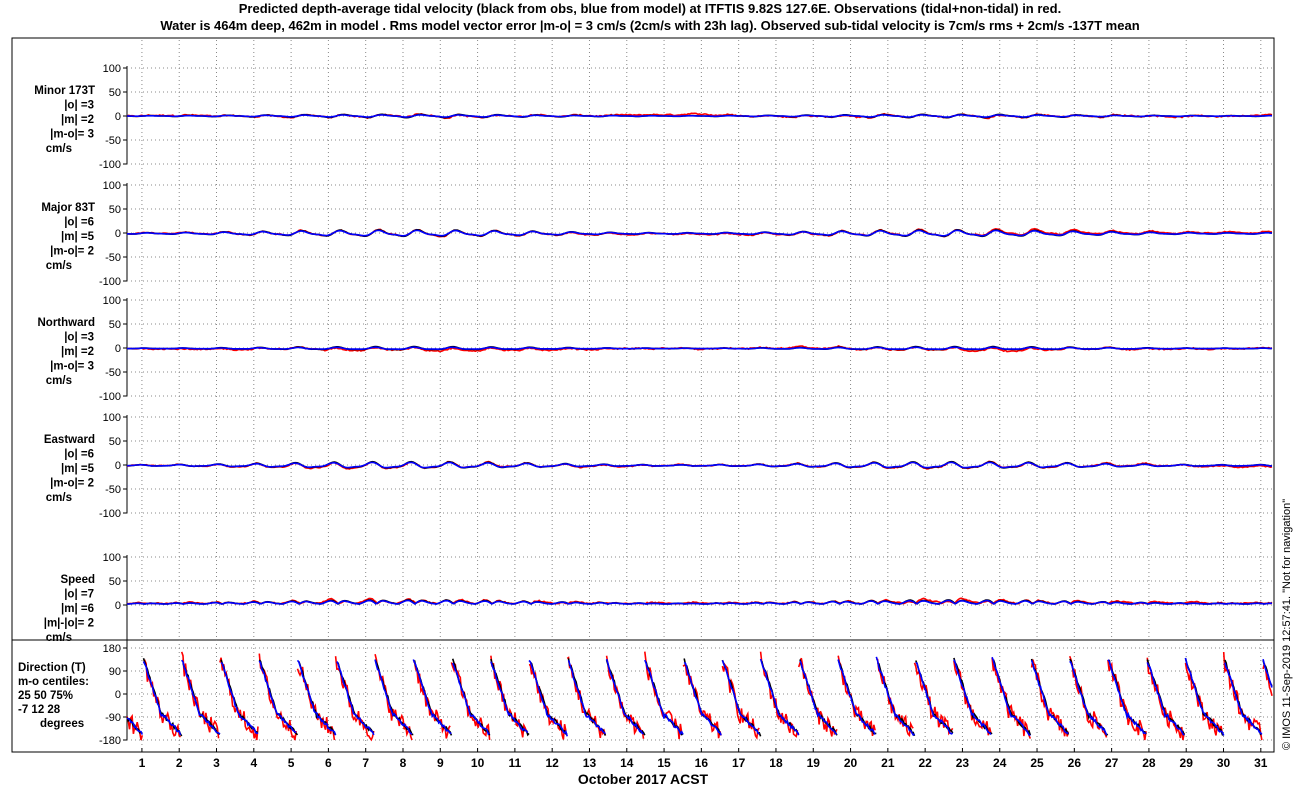 This screenshot has width=1300, height=800. Describe the element at coordinates (658, 602) in the screenshot. I see `panel-speed: 100 50 0 Speed |o| =7 |m| =6 |m|-|o|= 2 cm/s` at that location.